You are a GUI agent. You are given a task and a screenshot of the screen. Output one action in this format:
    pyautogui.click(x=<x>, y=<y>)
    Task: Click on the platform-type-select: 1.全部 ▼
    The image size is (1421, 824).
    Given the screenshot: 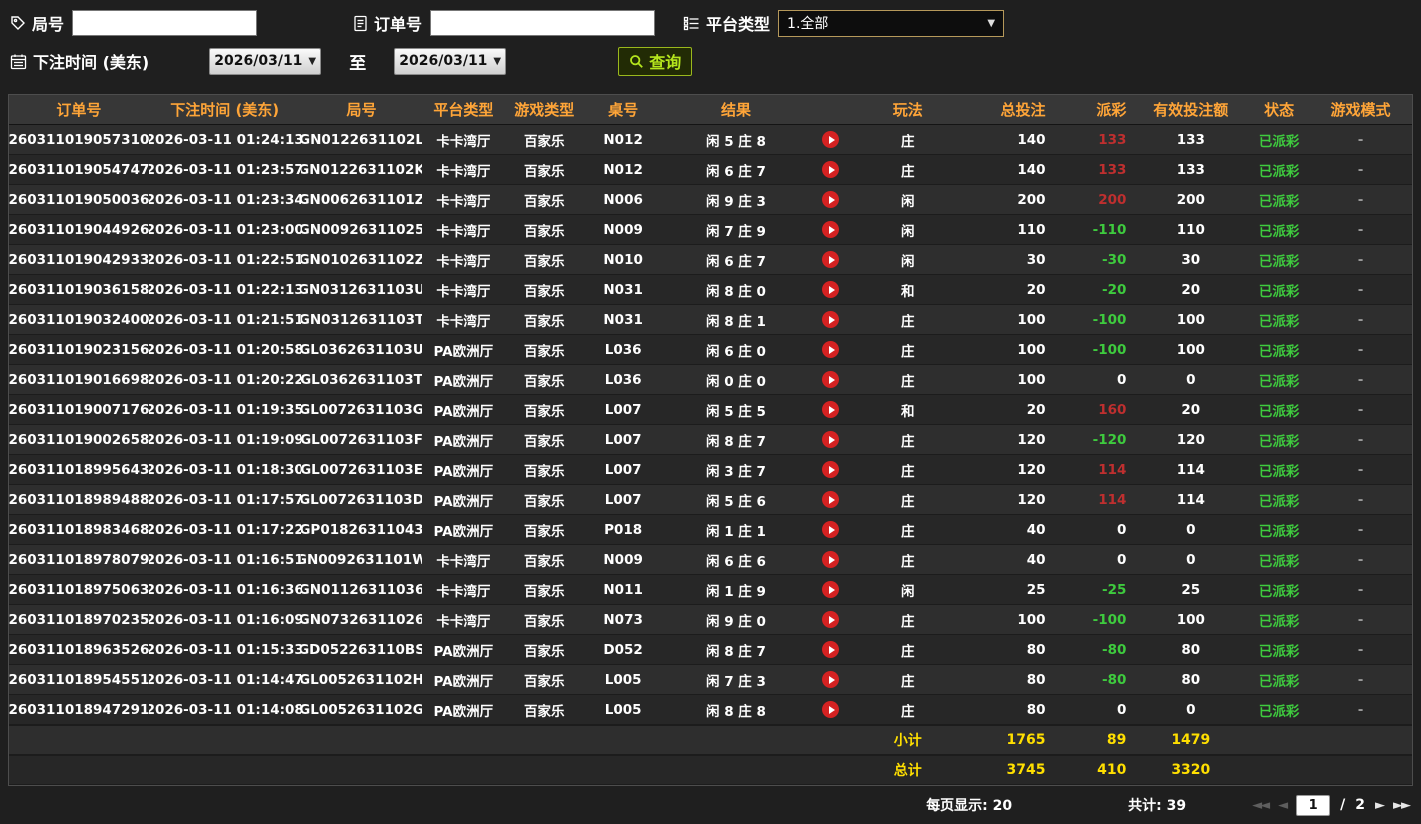 What is the action you would take?
    pyautogui.click(x=891, y=23)
    